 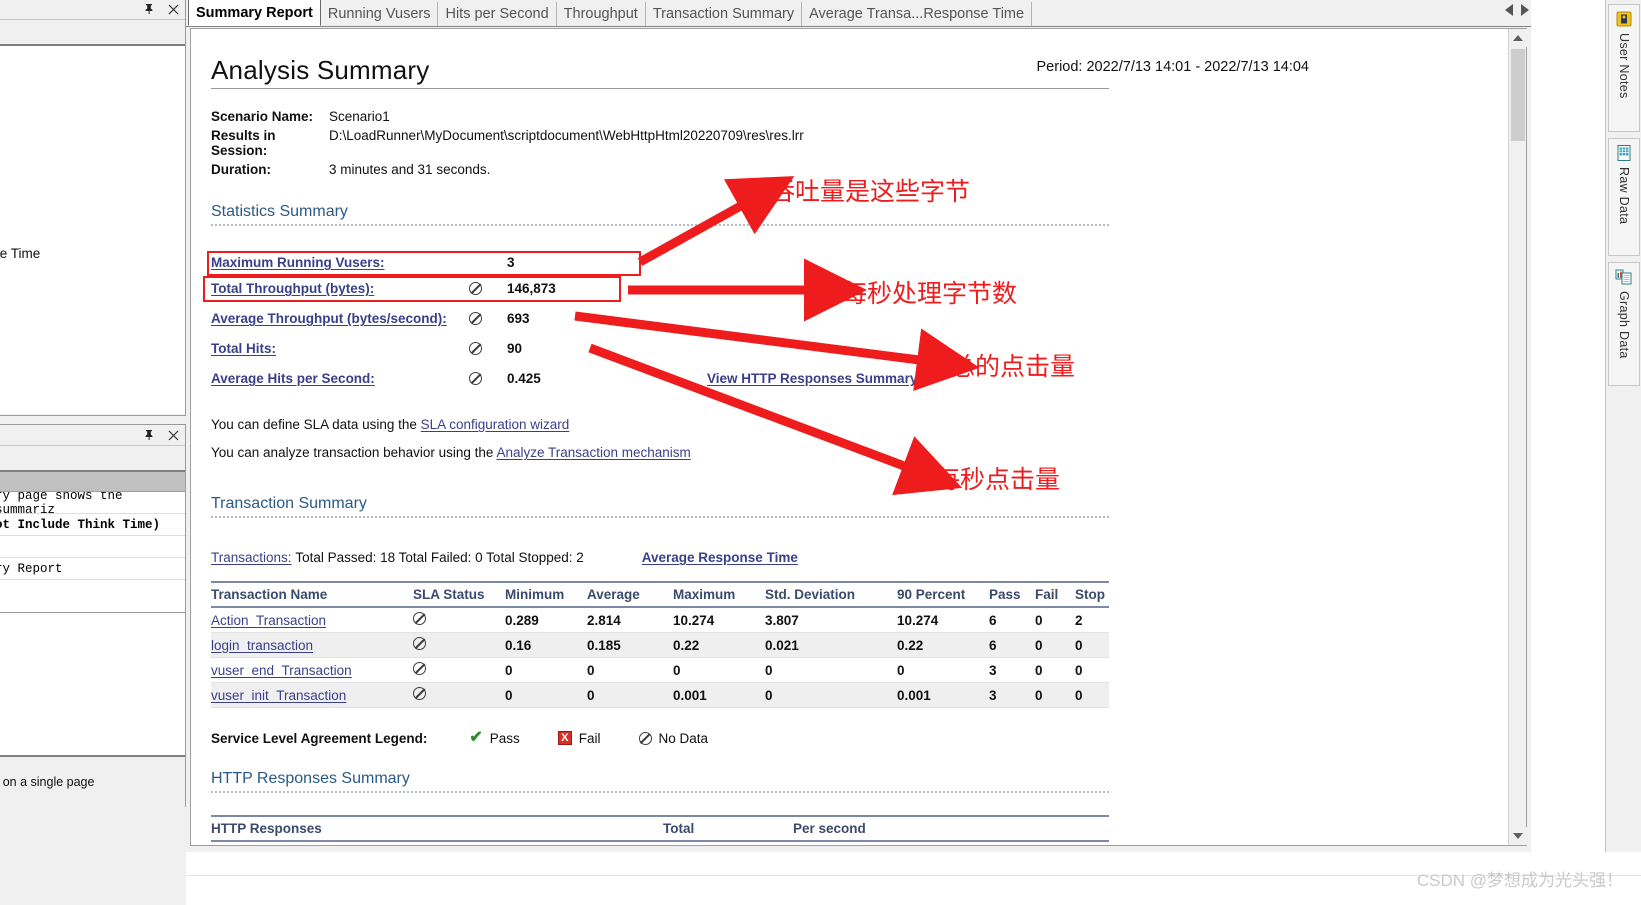 I want to click on no-data-icon, so click(x=419, y=693).